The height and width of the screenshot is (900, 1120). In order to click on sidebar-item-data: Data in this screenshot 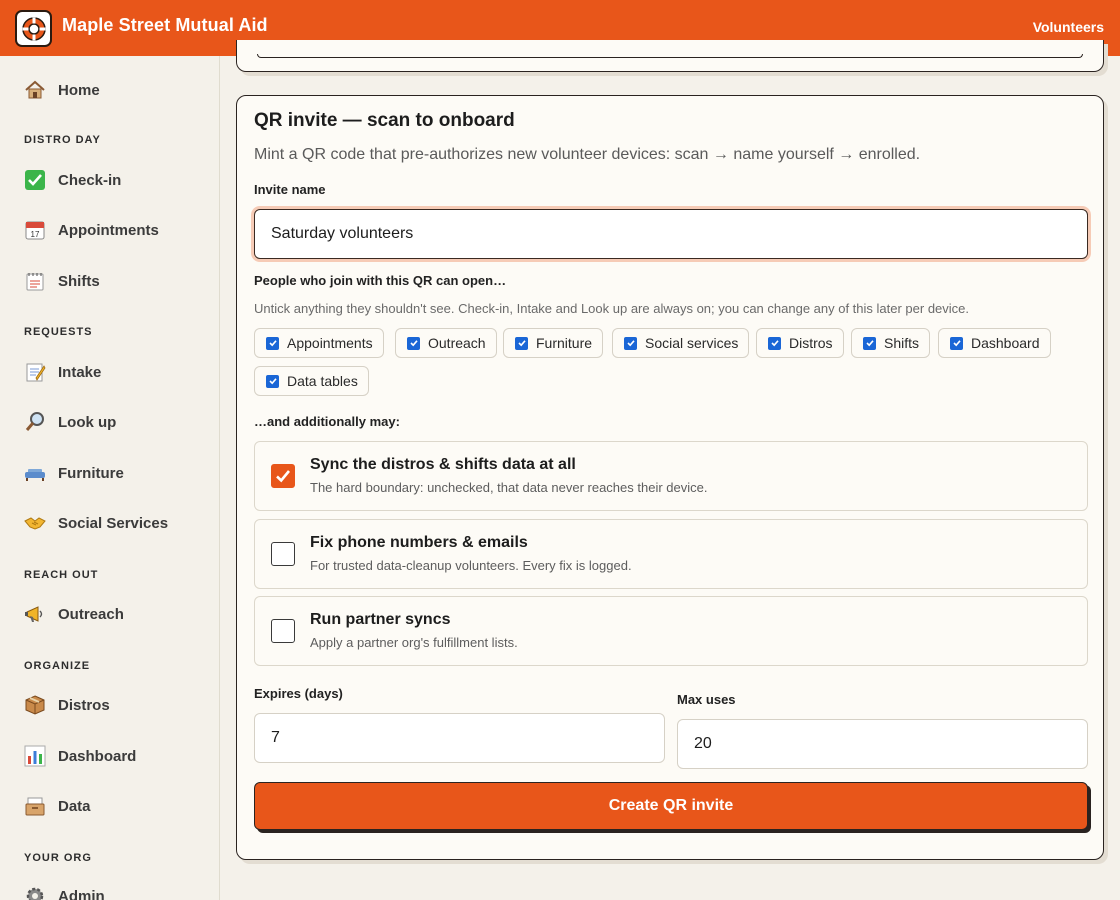, I will do `click(57, 806)`.